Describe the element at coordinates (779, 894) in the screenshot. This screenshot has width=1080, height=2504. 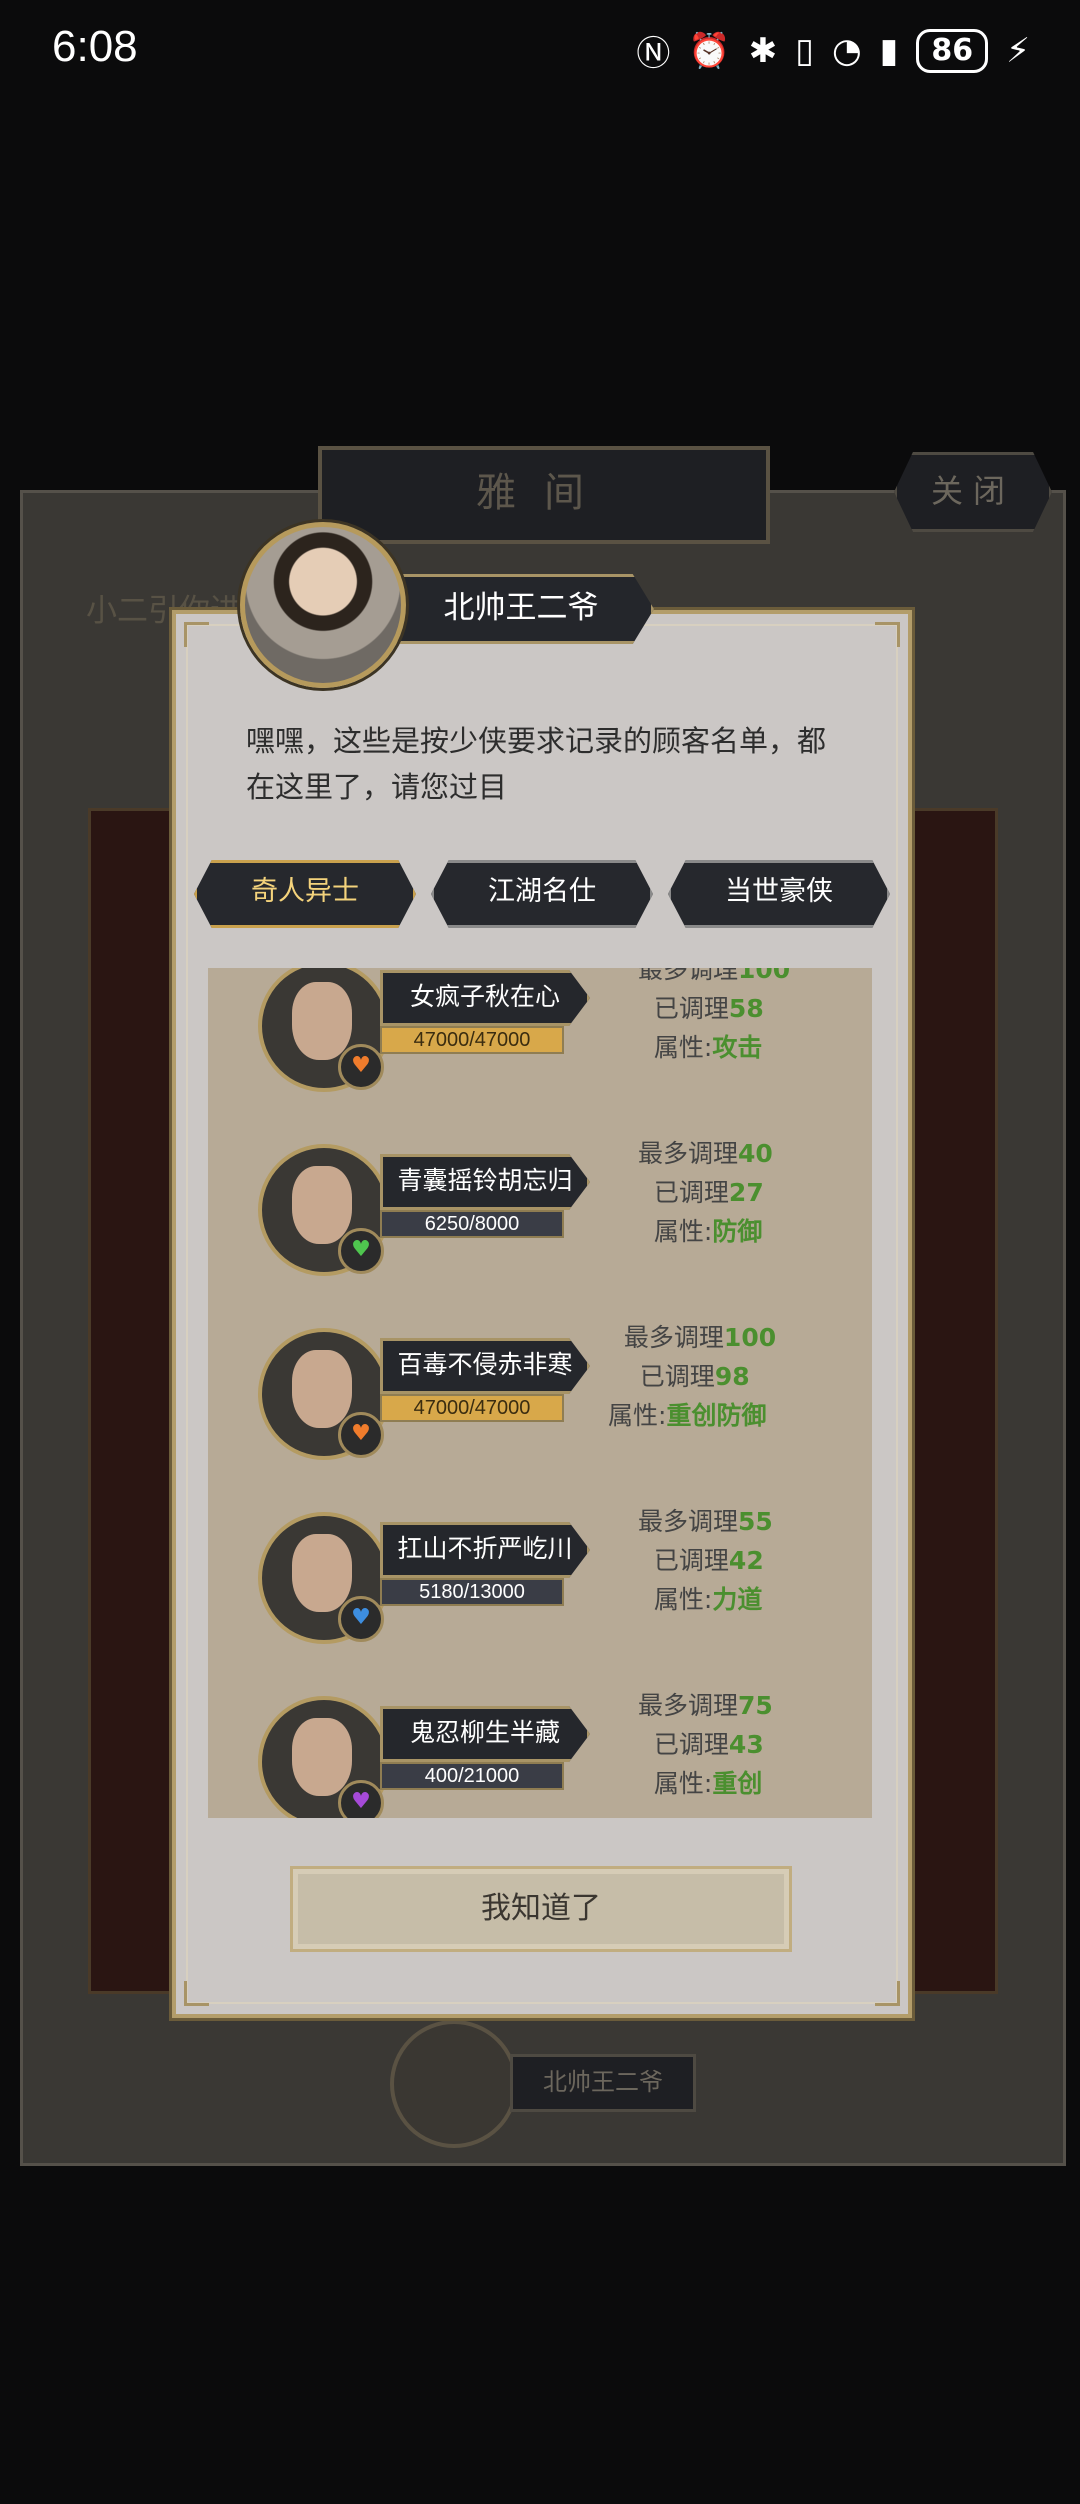
I see `tab-dangshi-haoxia: 当世豪侠` at that location.